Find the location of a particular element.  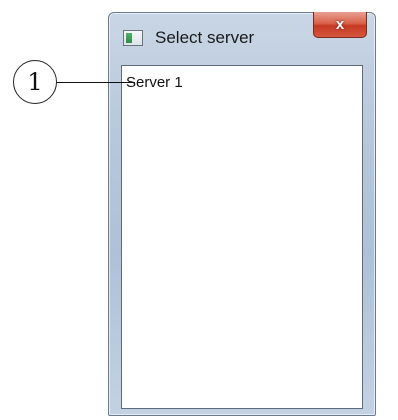

window-title: Select server is located at coordinates (205, 37).